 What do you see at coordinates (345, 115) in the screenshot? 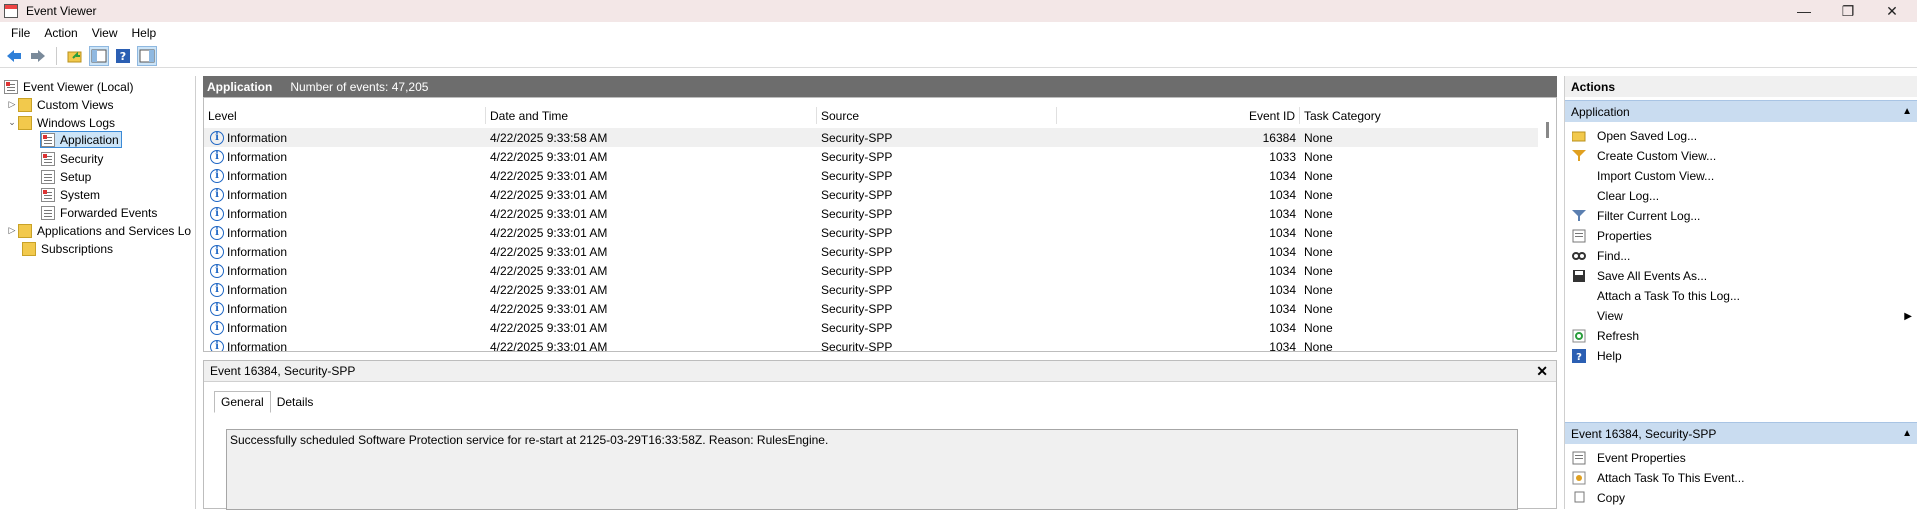
I see `column-level: Level` at bounding box center [345, 115].